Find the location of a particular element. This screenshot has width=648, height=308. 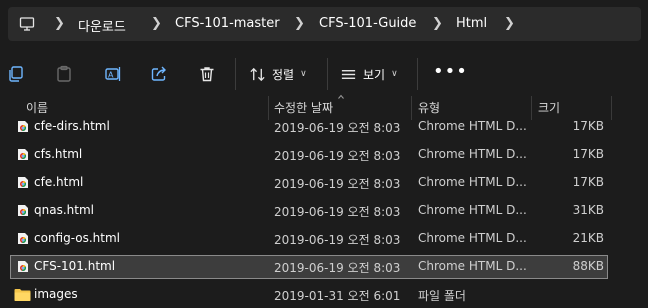

breadcrumb-cfs-101-master: CFS-101-master is located at coordinates (227, 23).